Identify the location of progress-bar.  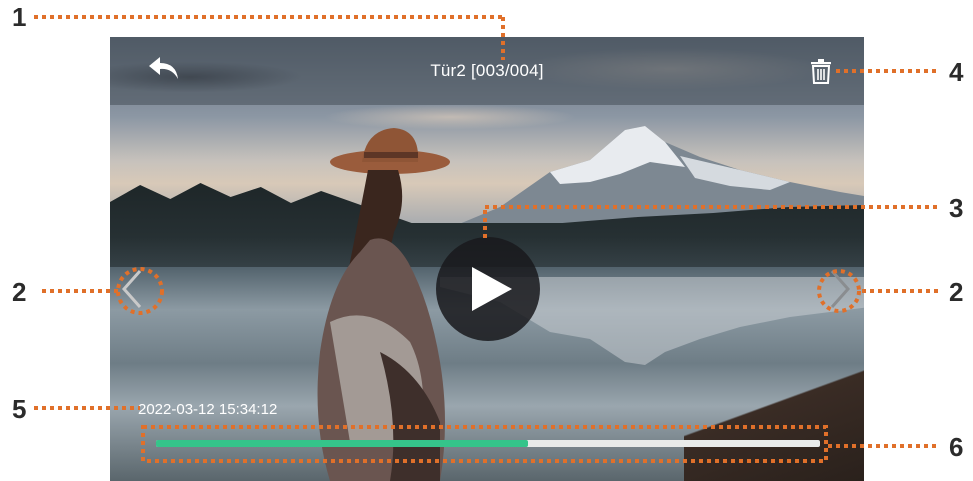
(488, 443).